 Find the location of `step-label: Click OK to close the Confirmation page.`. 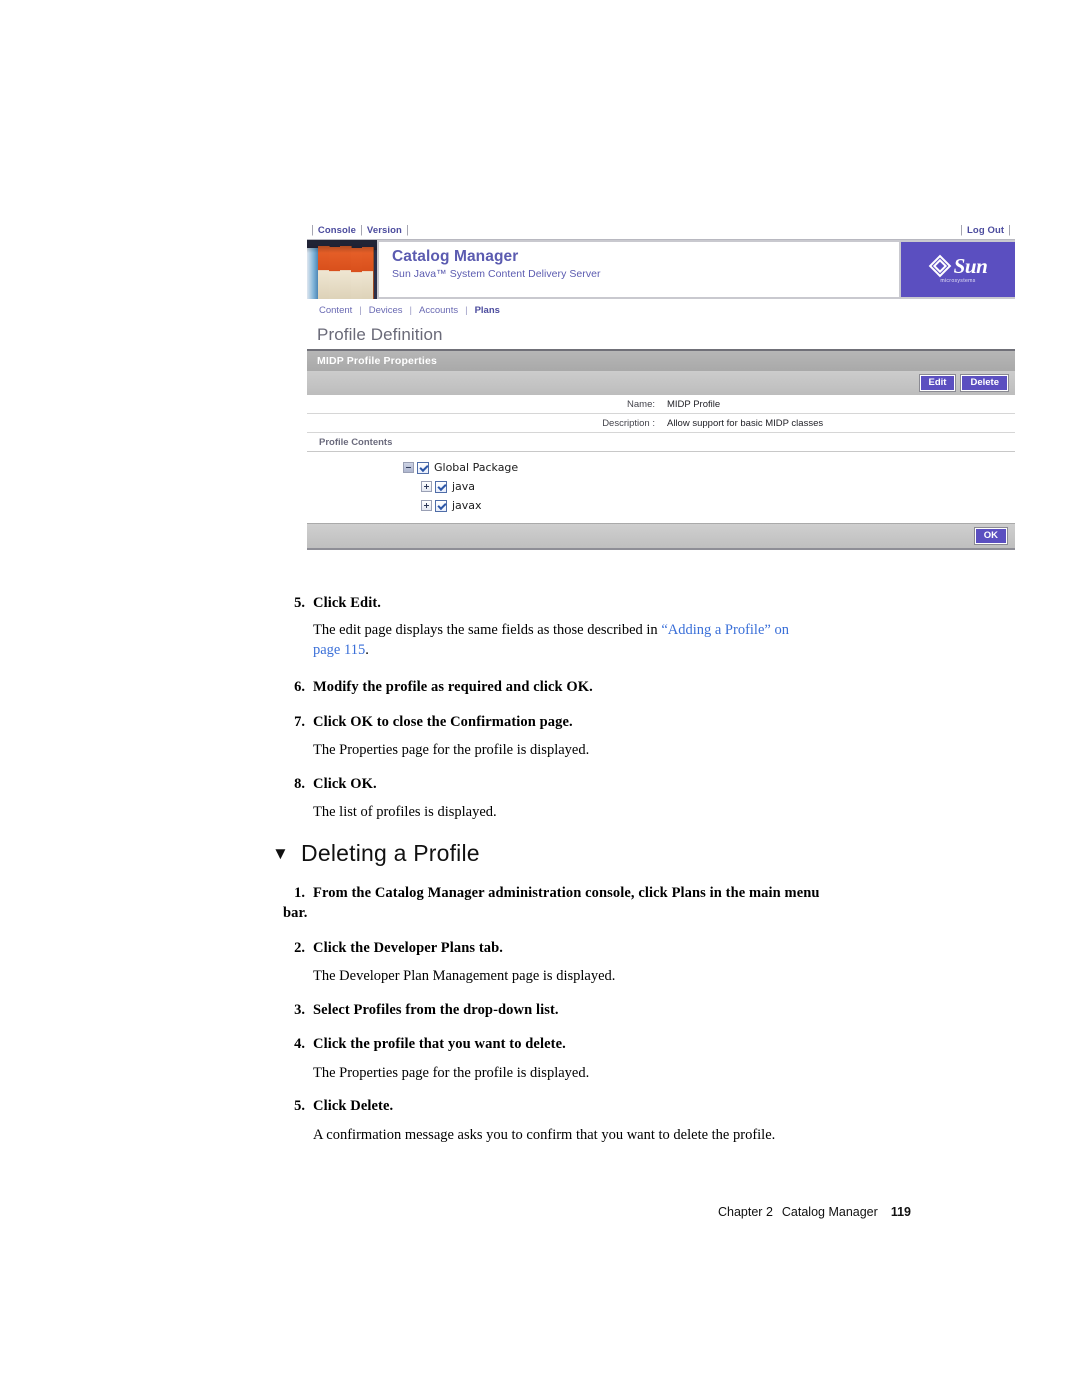

step-label: Click OK to close the Confirmation page. is located at coordinates (443, 722).